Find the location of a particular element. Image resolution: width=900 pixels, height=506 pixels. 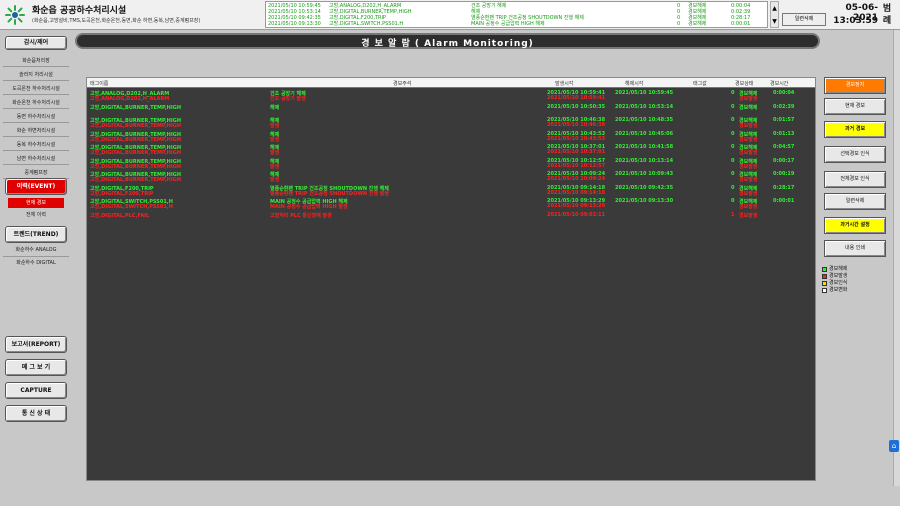

cell-sub-tag: 고방,ANALOG,D202,H_ALARM is located at coordinates (130, 99).